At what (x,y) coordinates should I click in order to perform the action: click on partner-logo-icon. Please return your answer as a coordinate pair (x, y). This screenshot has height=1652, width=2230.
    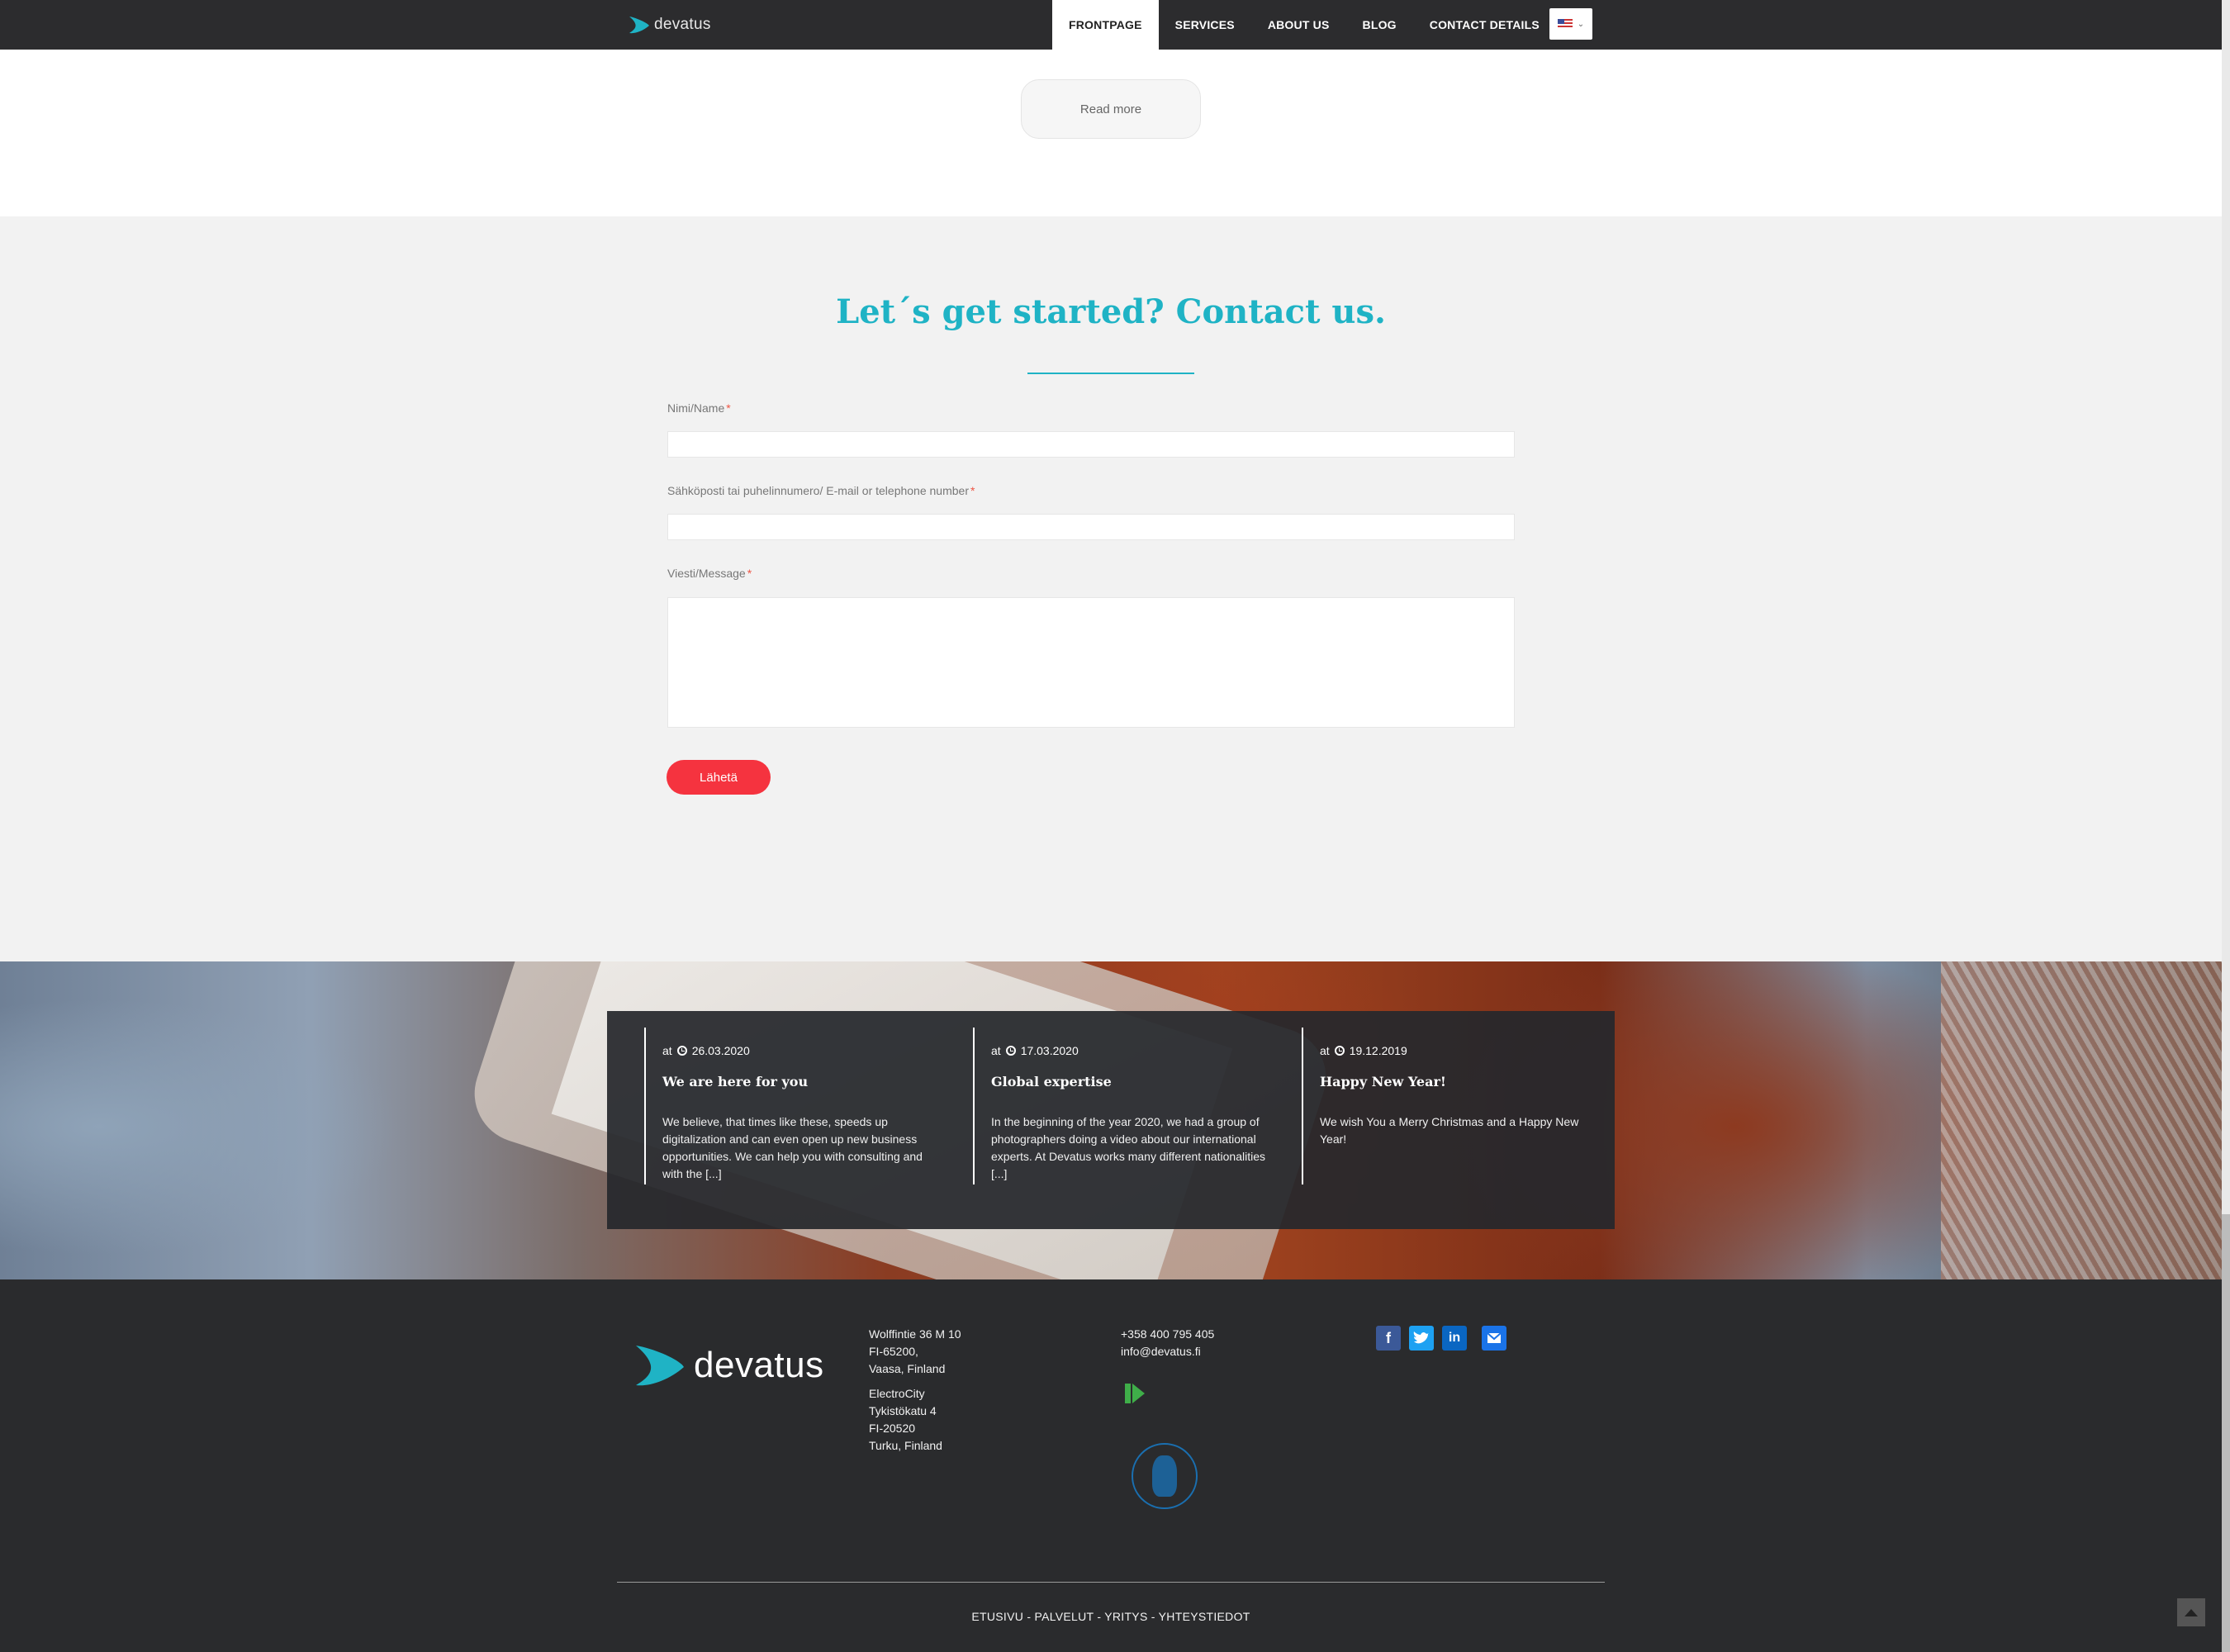
    Looking at the image, I should click on (1135, 1393).